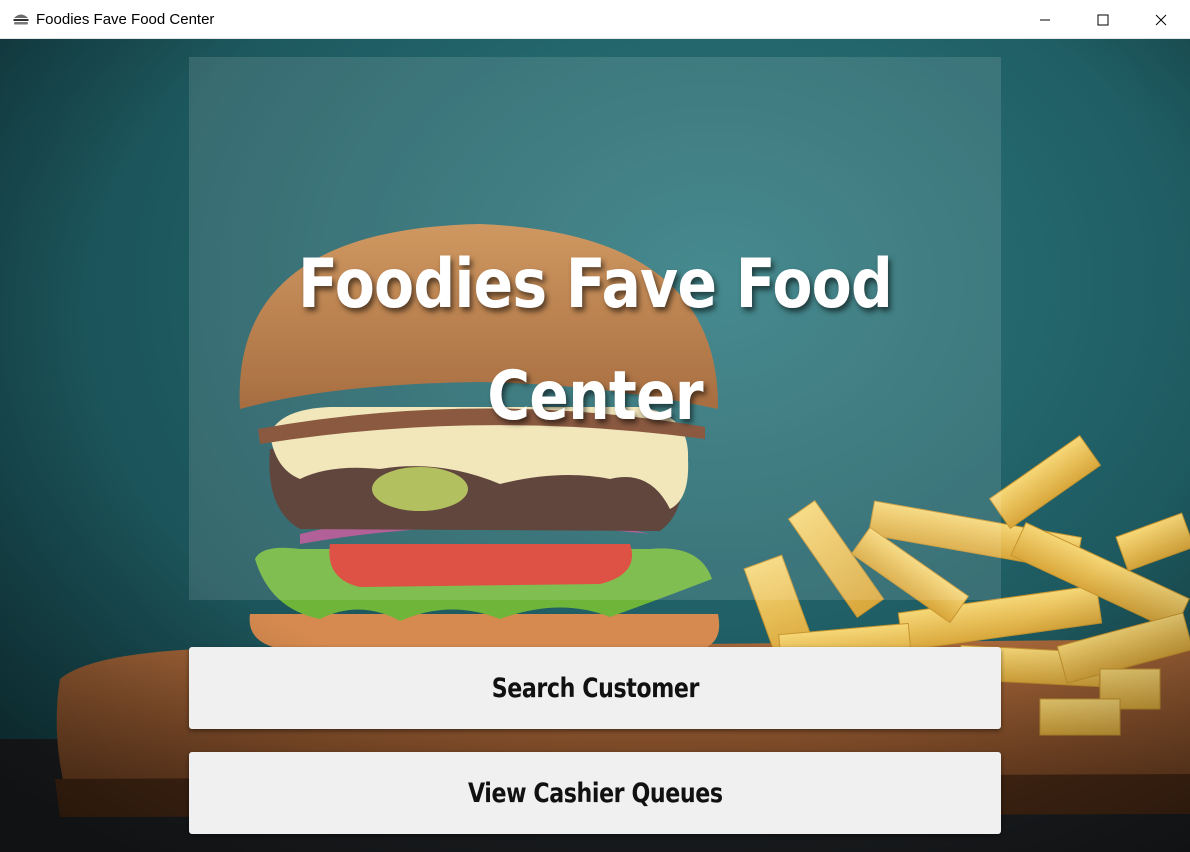 The height and width of the screenshot is (852, 1190). I want to click on search-customer-label: Search Customer, so click(595, 688).